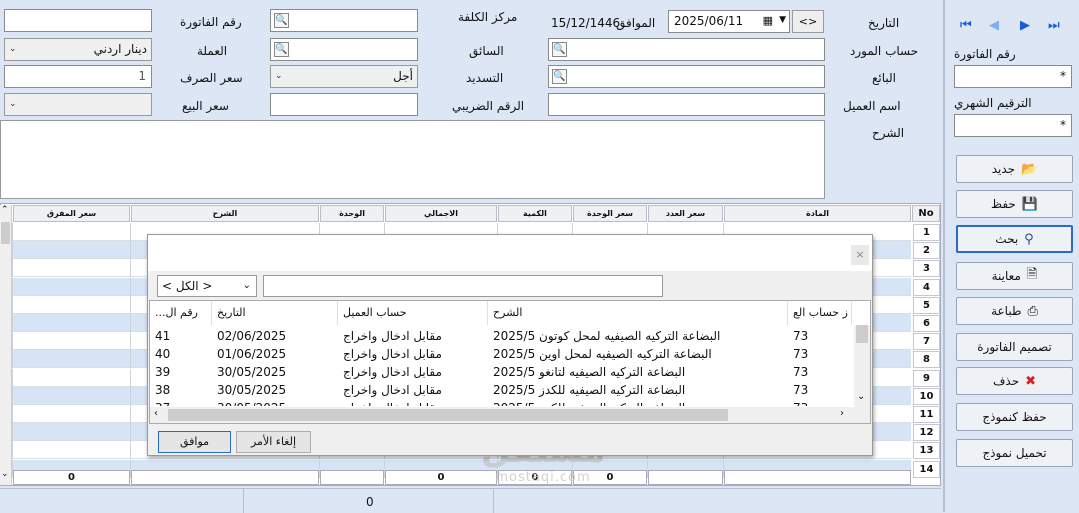 The image size is (1079, 513). Describe the element at coordinates (860, 255) in the screenshot. I see `dialog-close-button: ×` at that location.